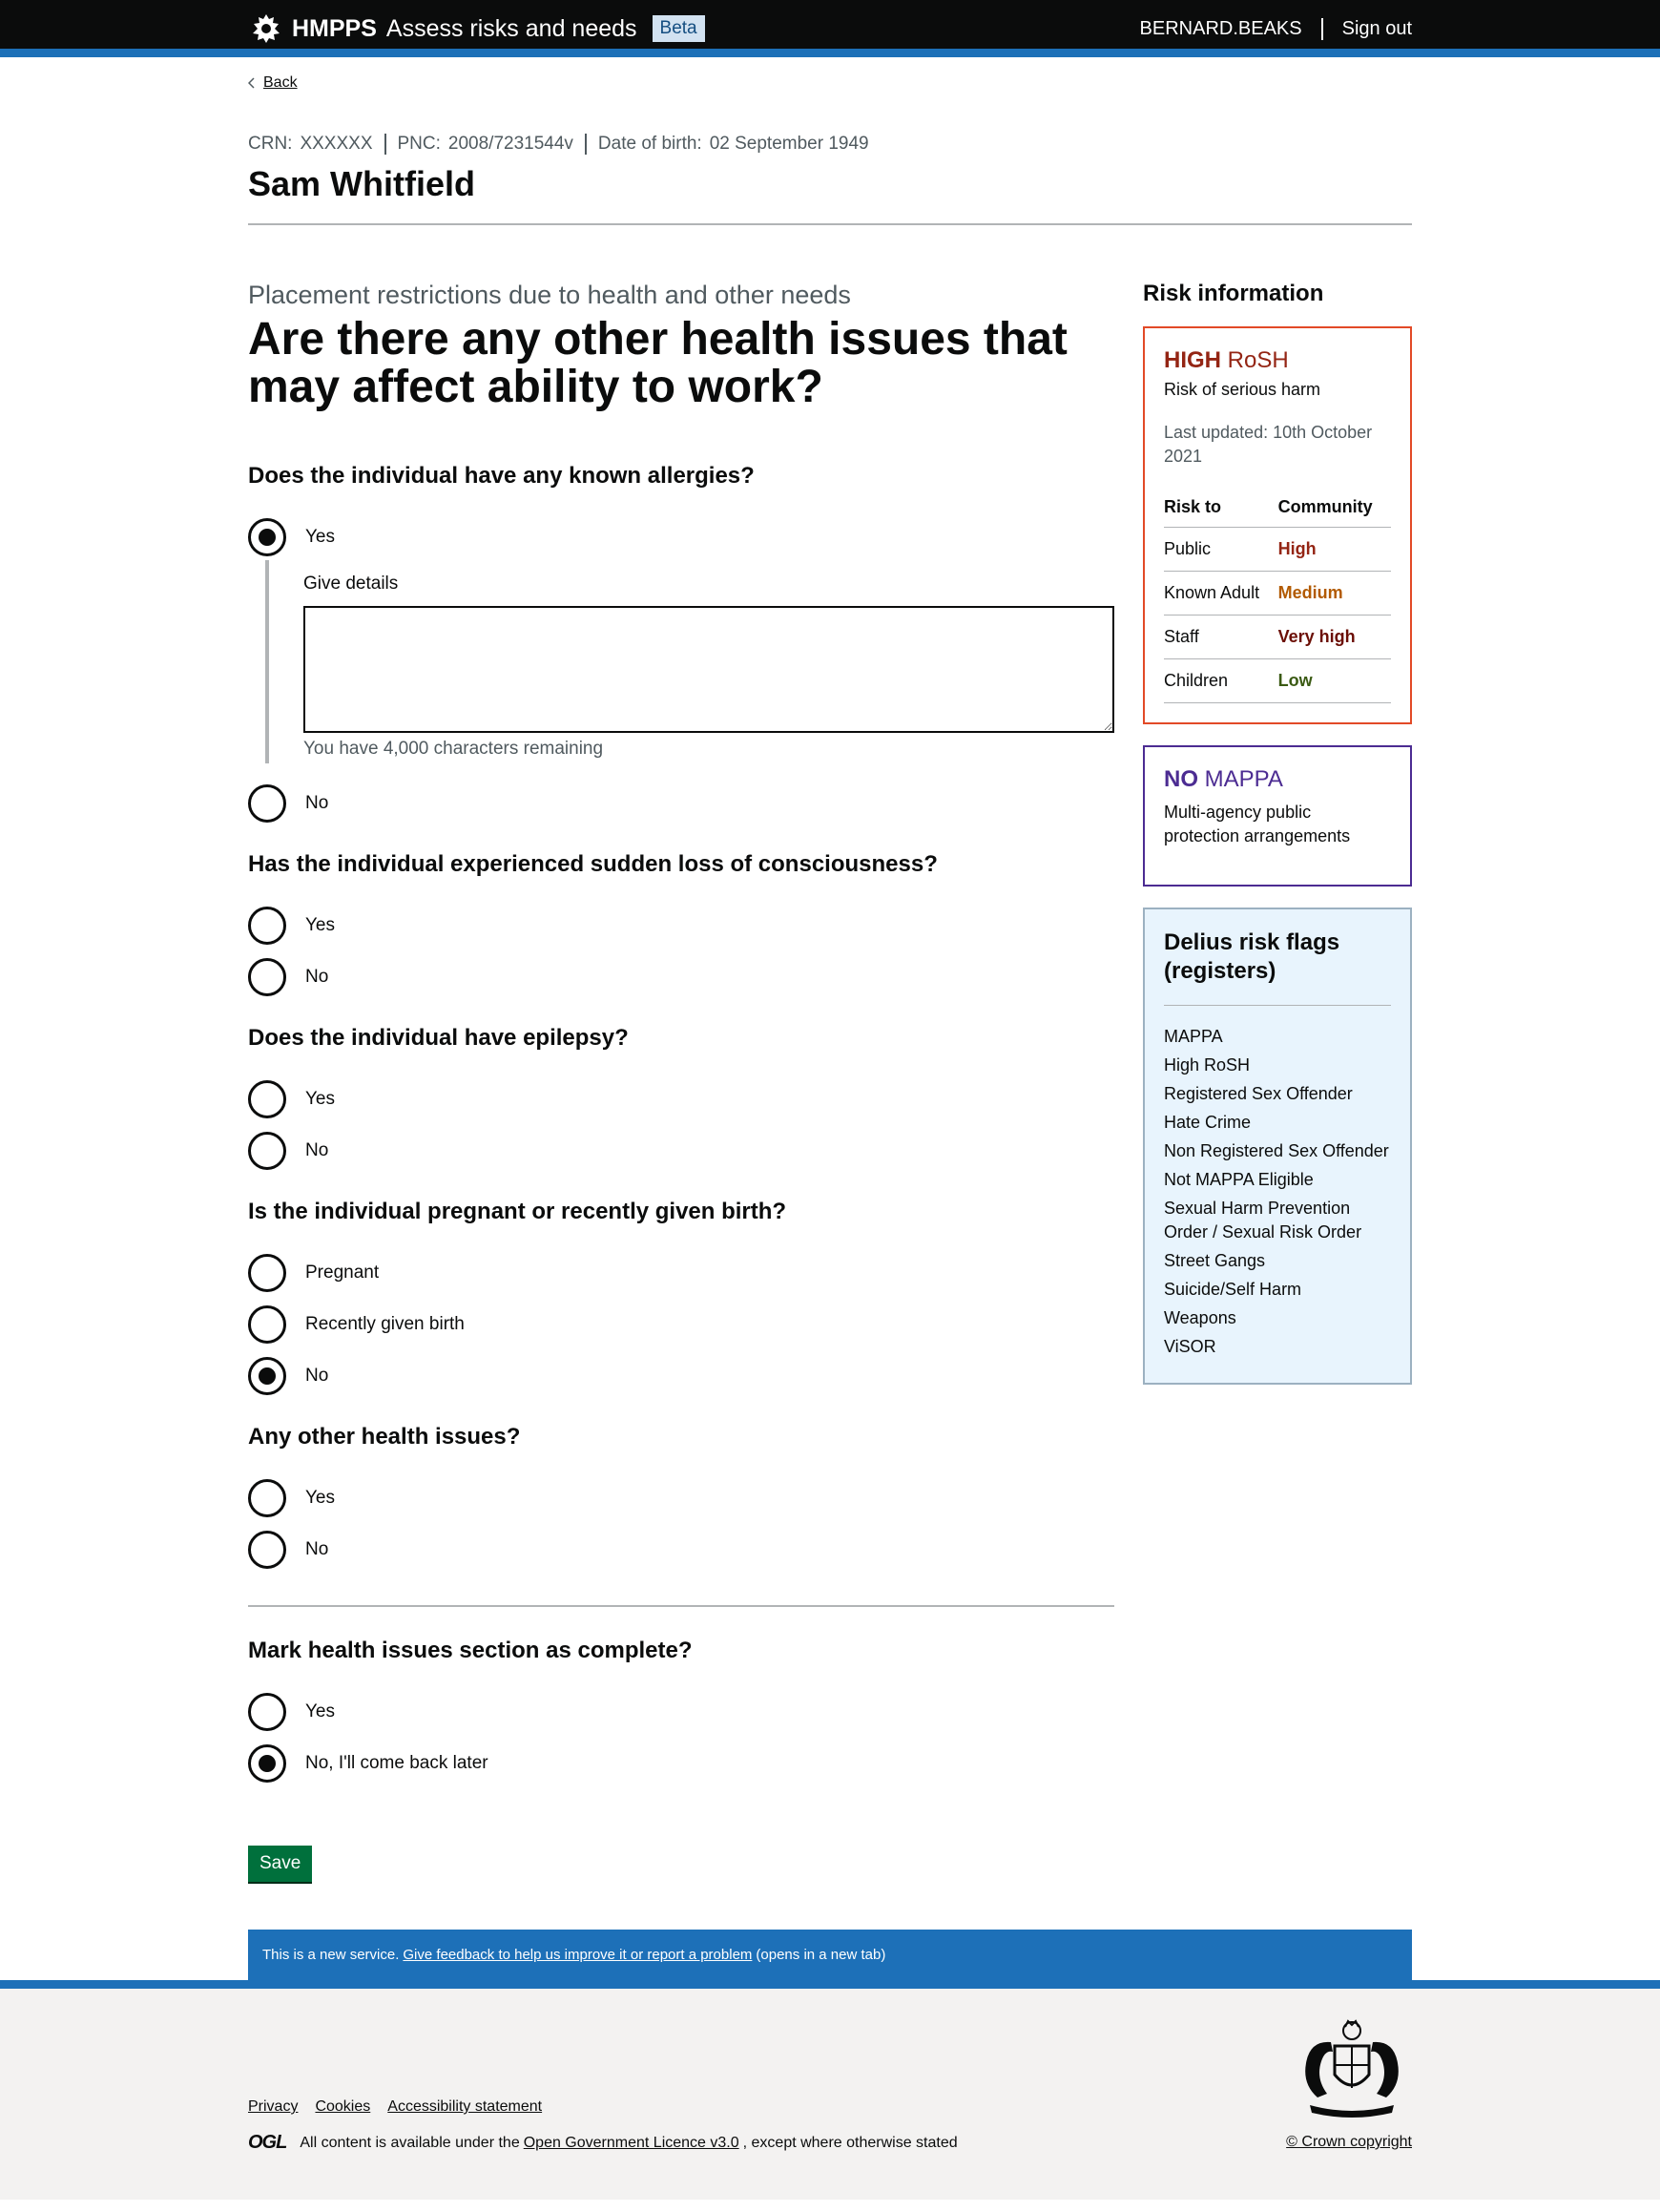 The image size is (1660, 2212). I want to click on question-label: Mark health issues section as complete?, so click(470, 1651).